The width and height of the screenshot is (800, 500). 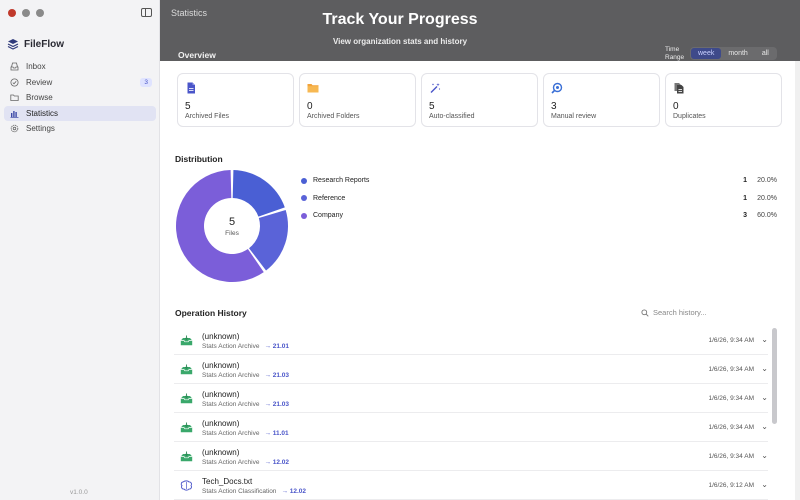 What do you see at coordinates (199, 159) in the screenshot?
I see `distribution-title: Distribution` at bounding box center [199, 159].